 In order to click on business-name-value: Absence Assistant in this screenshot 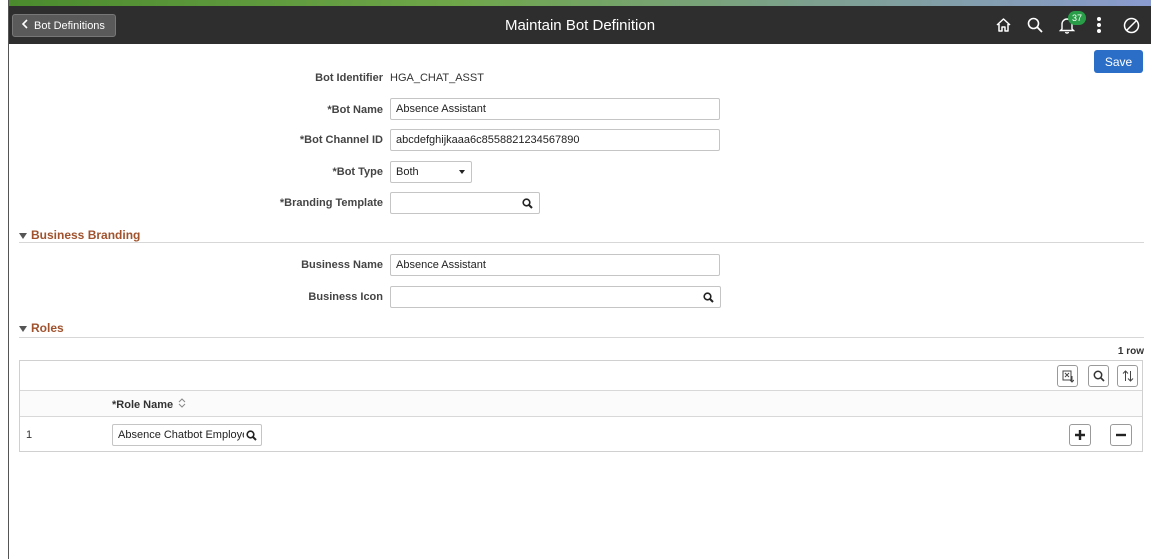, I will do `click(441, 265)`.